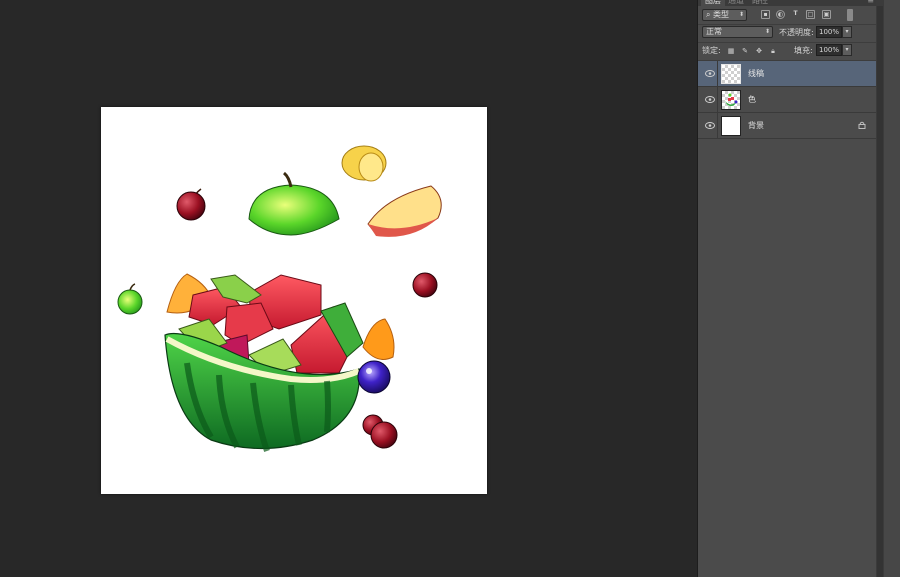  Describe the element at coordinates (847, 32) in the screenshot. I see `opacity-slider-toggle: ▾` at that location.